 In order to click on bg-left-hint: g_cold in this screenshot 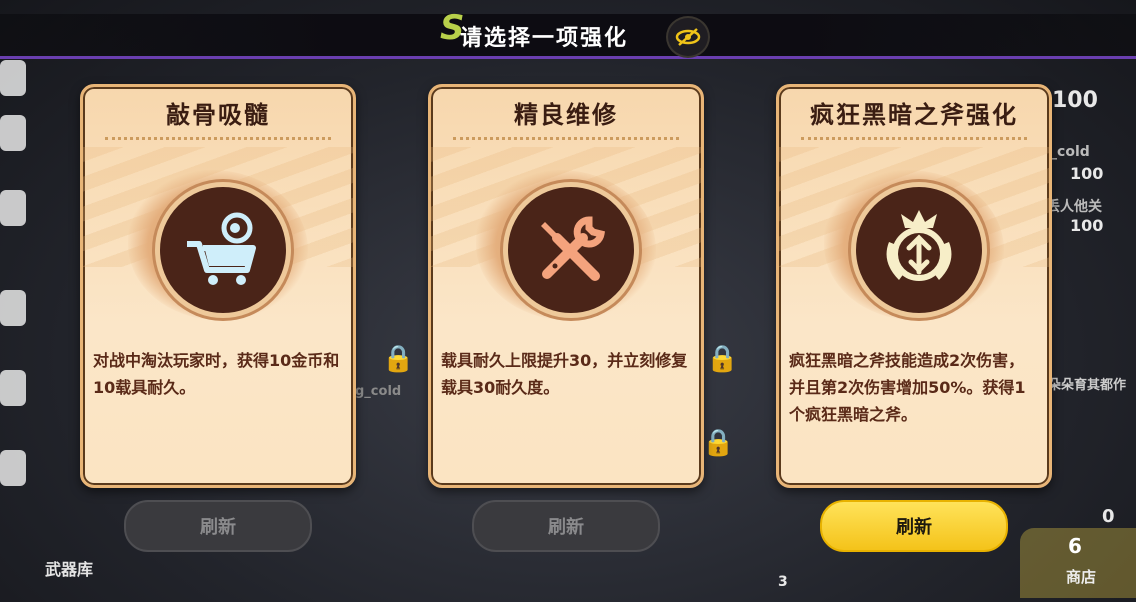, I will do `click(378, 391)`.